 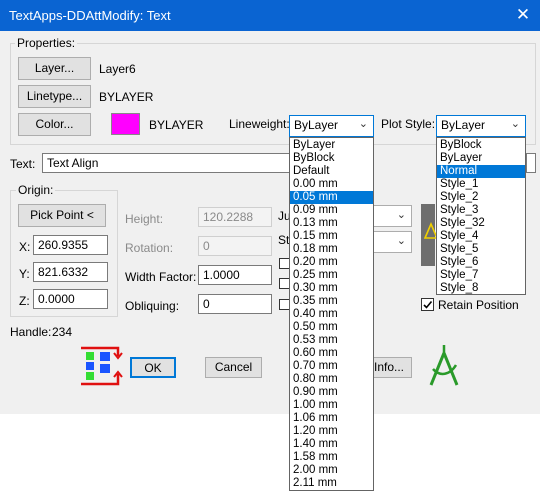 I want to click on rotation-label: Rotation:, so click(x=149, y=248).